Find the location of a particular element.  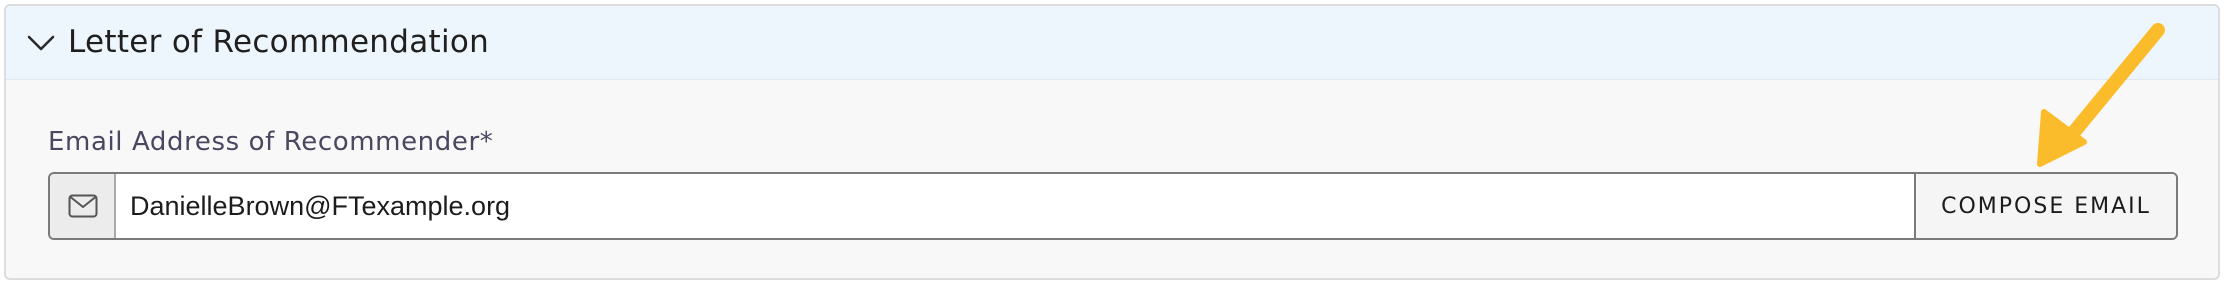

chevron-down-icon is located at coordinates (41, 43).